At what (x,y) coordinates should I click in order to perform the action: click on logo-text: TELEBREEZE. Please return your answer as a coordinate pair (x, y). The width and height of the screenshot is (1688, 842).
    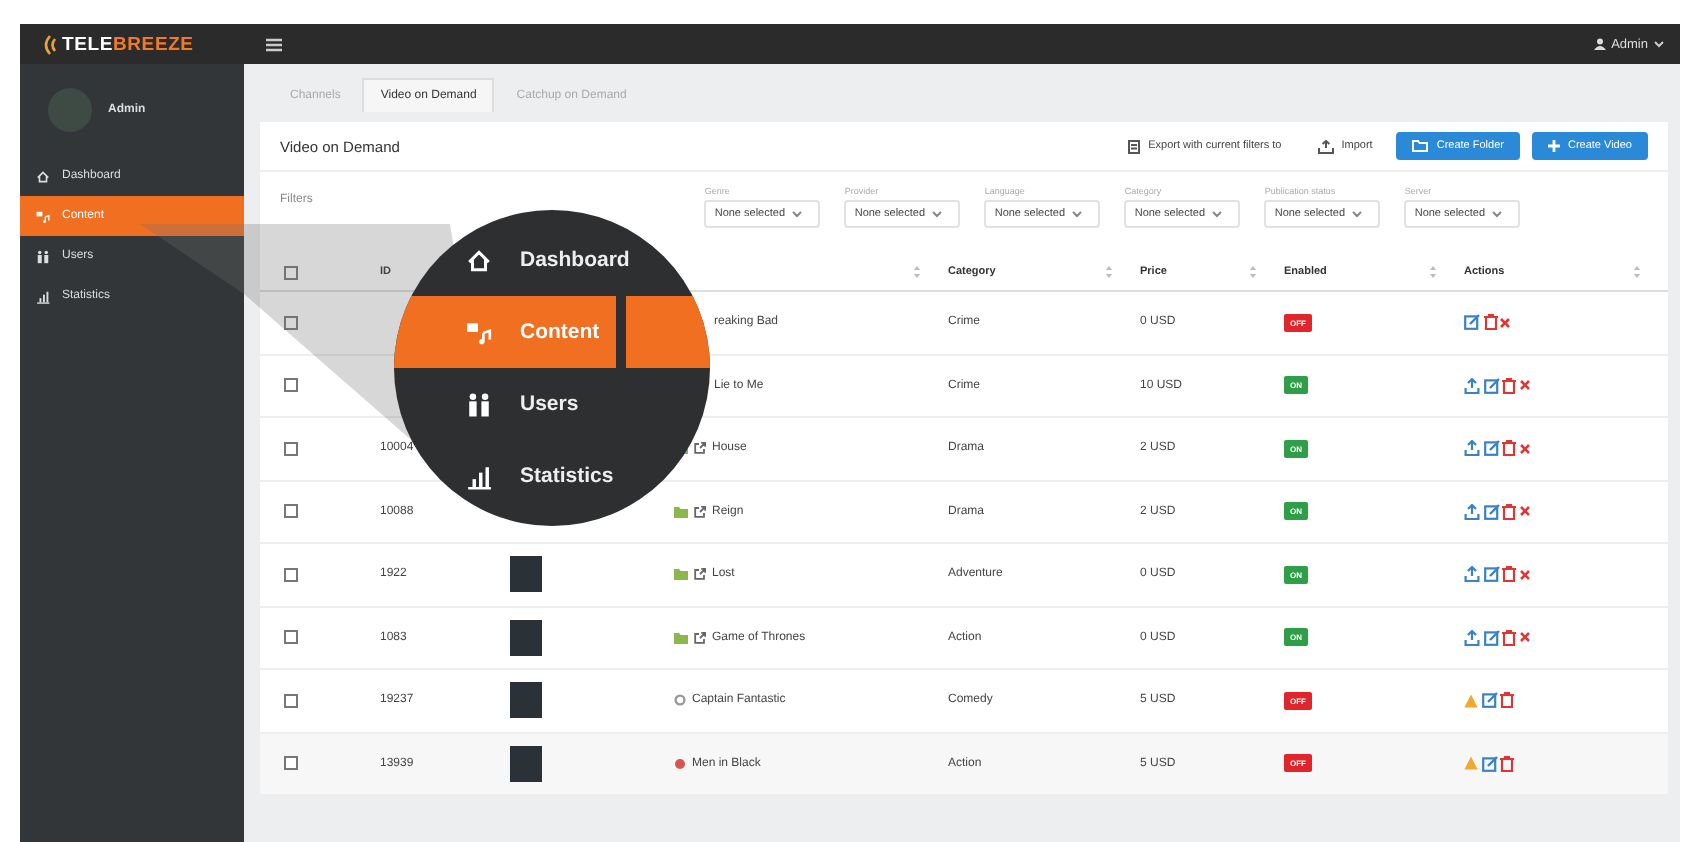
    Looking at the image, I should click on (128, 44).